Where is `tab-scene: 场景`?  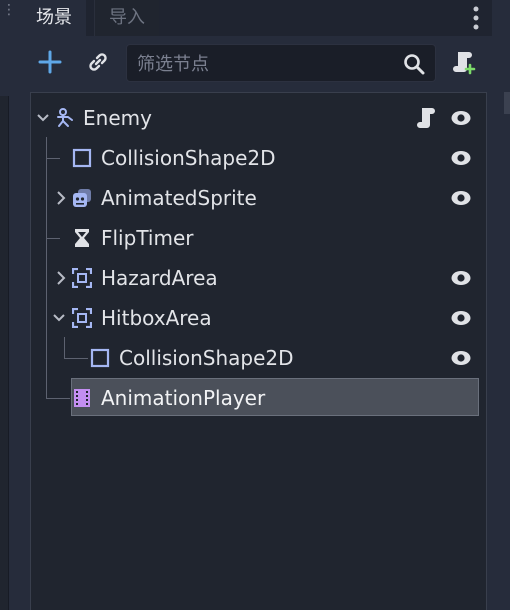
tab-scene: 场景 is located at coordinates (54, 18).